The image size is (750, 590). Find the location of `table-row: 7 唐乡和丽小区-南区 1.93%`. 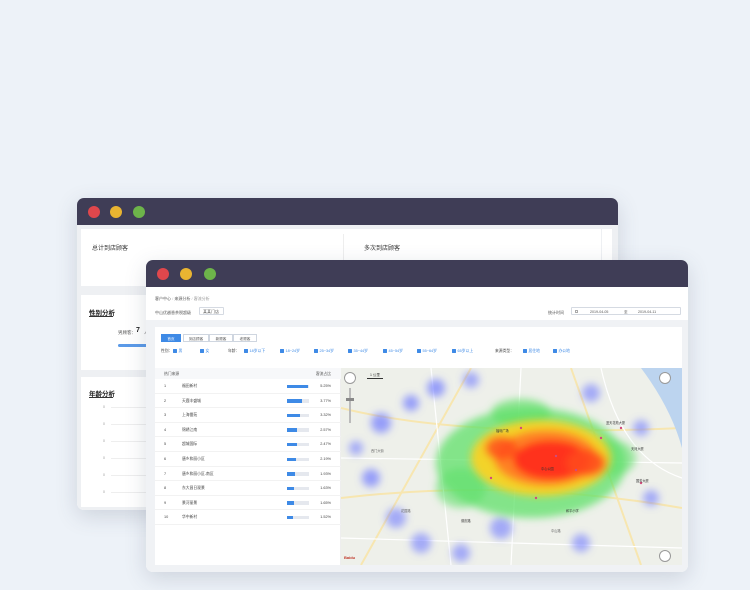

table-row: 7 唐乡和丽小区-南区 1.93% is located at coordinates (248, 474).